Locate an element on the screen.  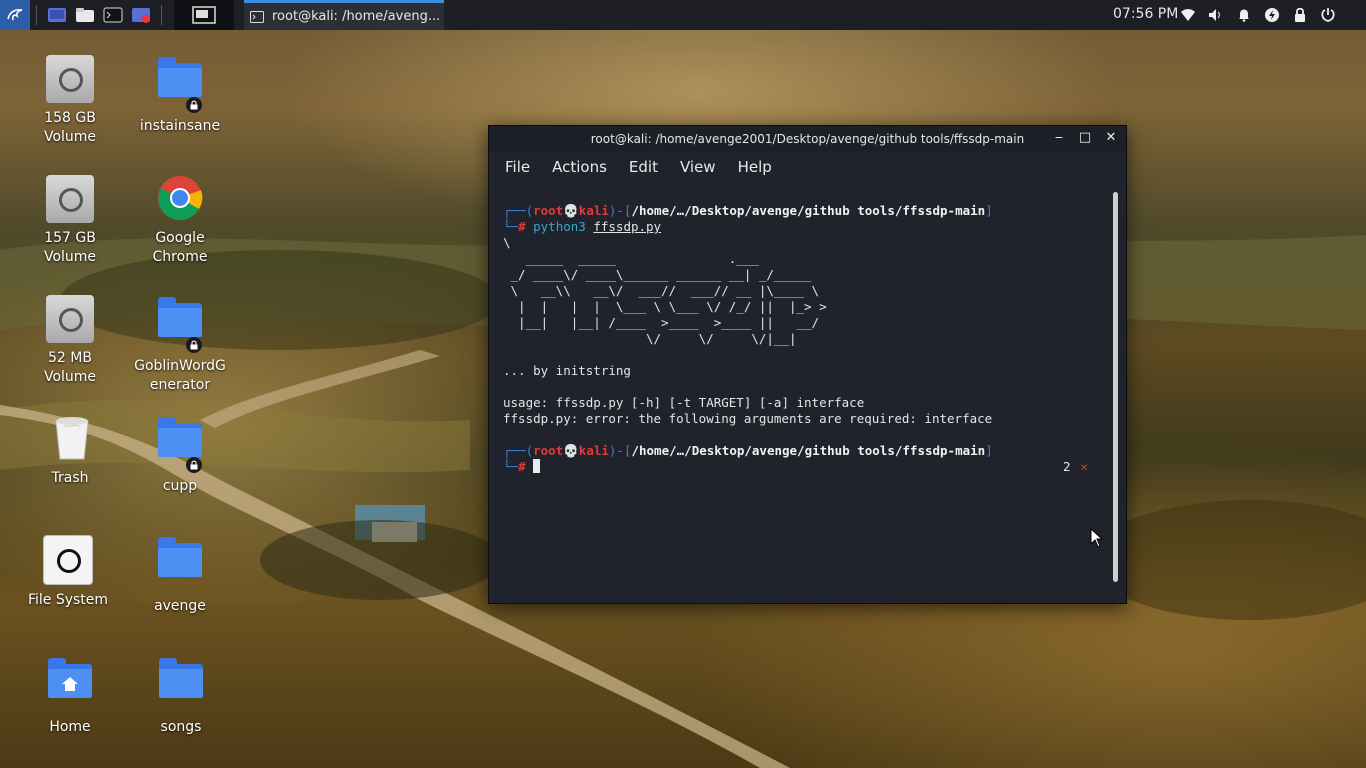
desktop-icon-trash: Trash is located at coordinates (70, 451).